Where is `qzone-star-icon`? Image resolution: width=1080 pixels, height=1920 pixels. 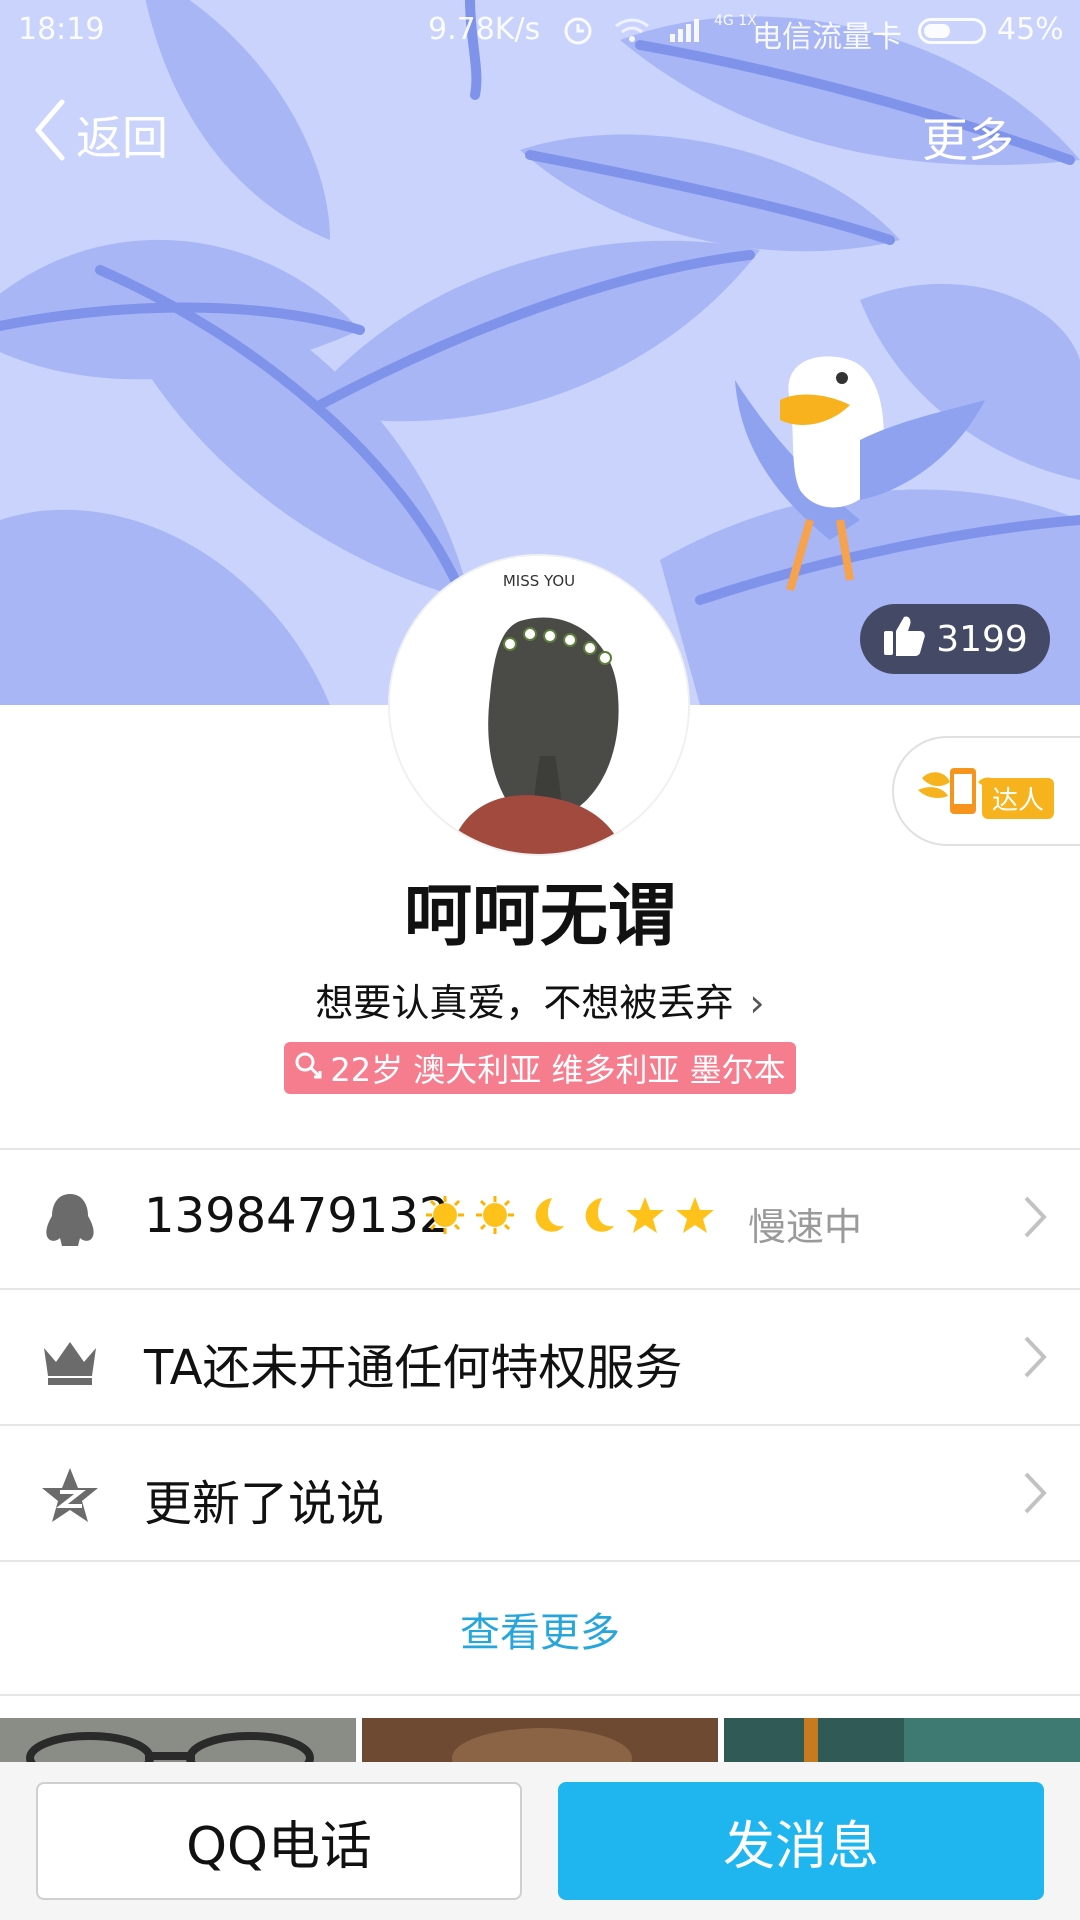 qzone-star-icon is located at coordinates (70, 1496).